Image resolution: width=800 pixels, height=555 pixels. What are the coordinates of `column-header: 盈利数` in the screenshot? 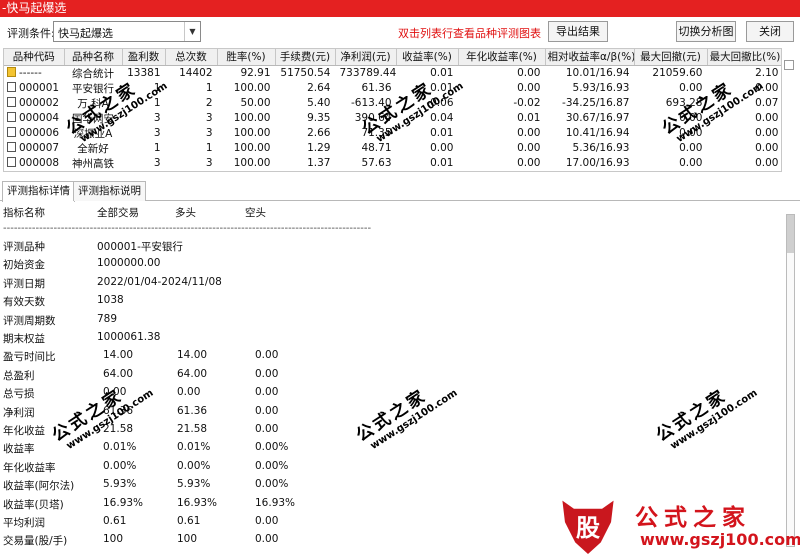 It's located at (144, 57).